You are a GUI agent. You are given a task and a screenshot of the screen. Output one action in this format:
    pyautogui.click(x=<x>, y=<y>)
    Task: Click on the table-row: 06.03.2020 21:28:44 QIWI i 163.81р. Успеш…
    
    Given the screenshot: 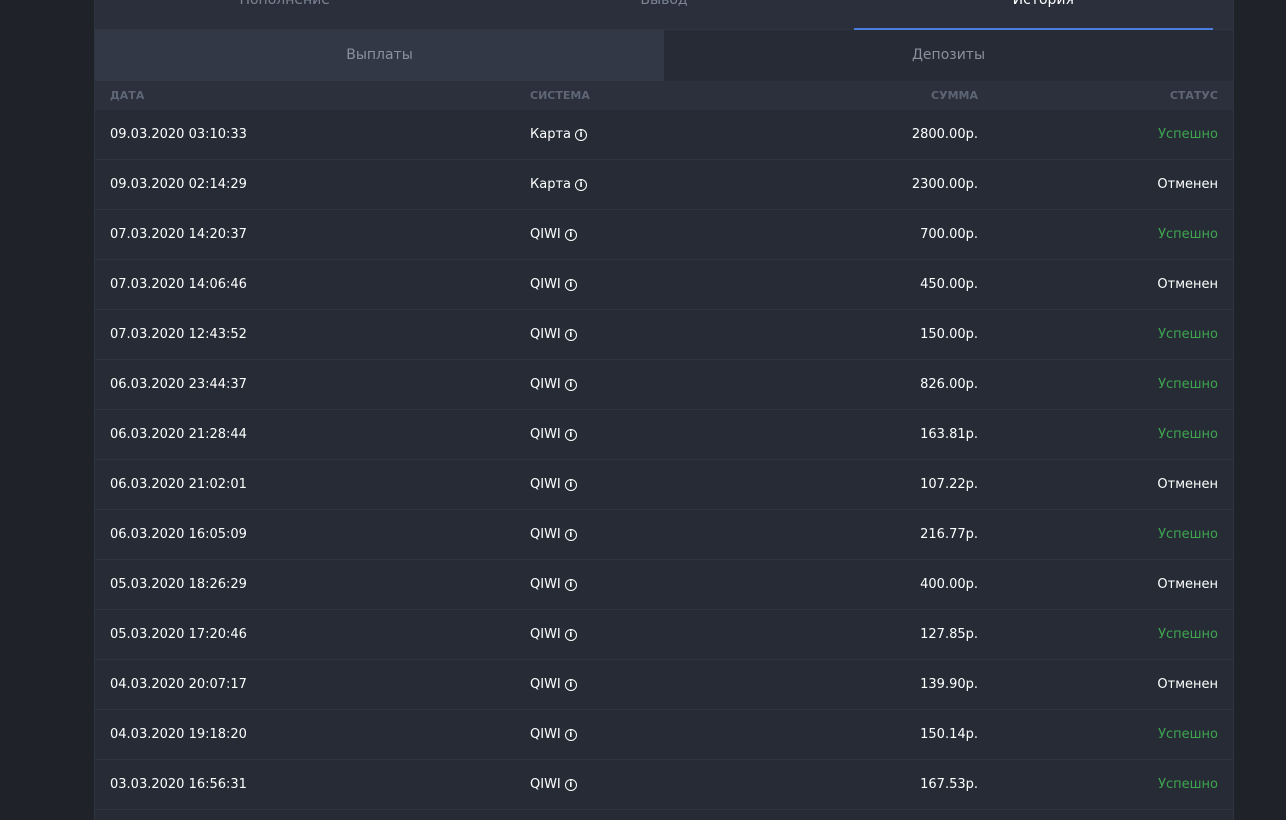 What is the action you would take?
    pyautogui.click(x=664, y=435)
    